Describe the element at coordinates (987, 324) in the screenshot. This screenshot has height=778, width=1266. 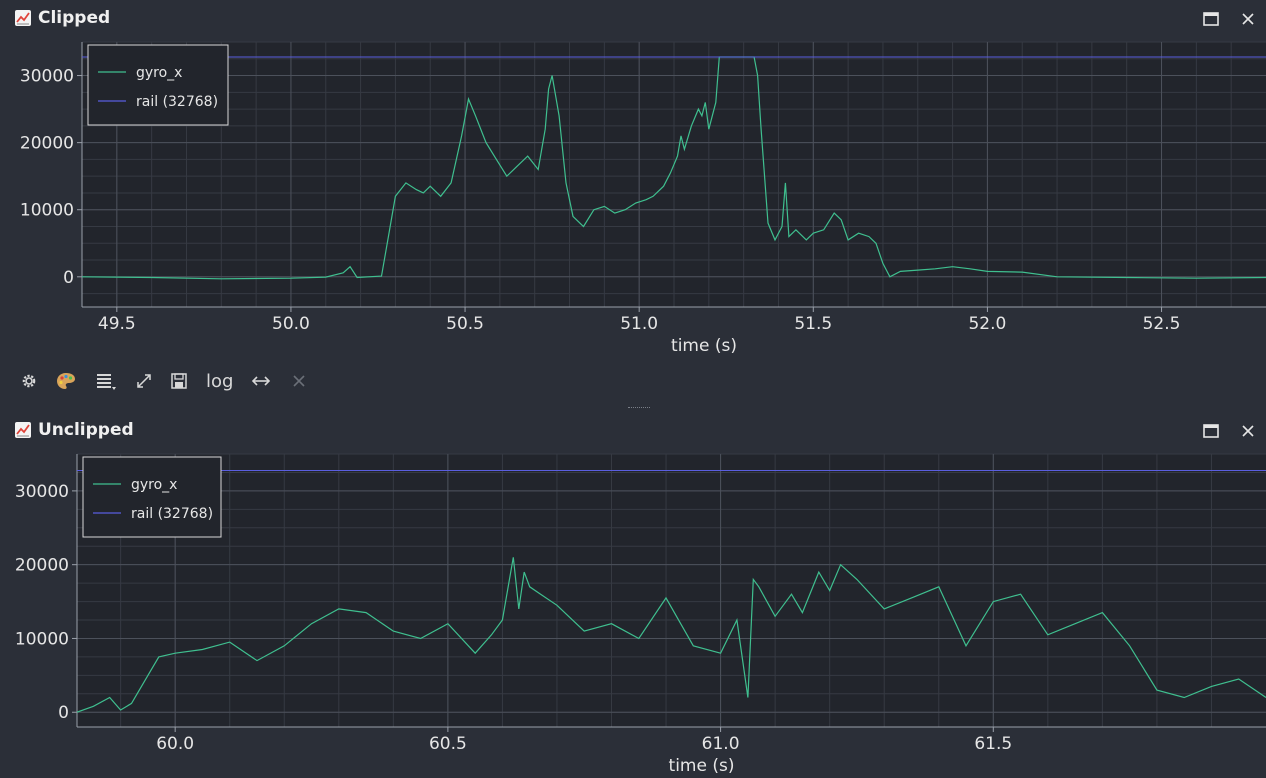
I see `x-tick-label: 52.0` at that location.